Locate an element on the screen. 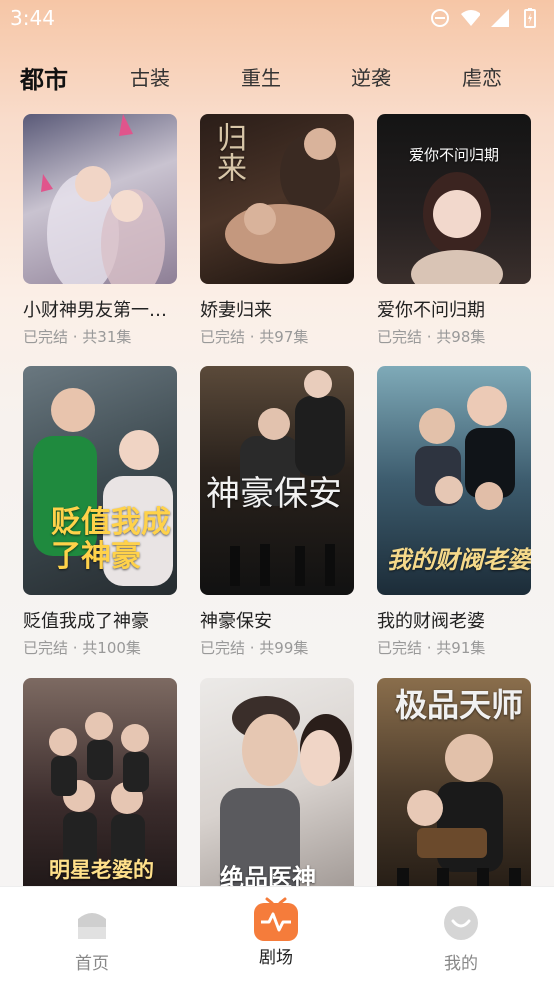  poster-text: 归来 is located at coordinates (228, 152).